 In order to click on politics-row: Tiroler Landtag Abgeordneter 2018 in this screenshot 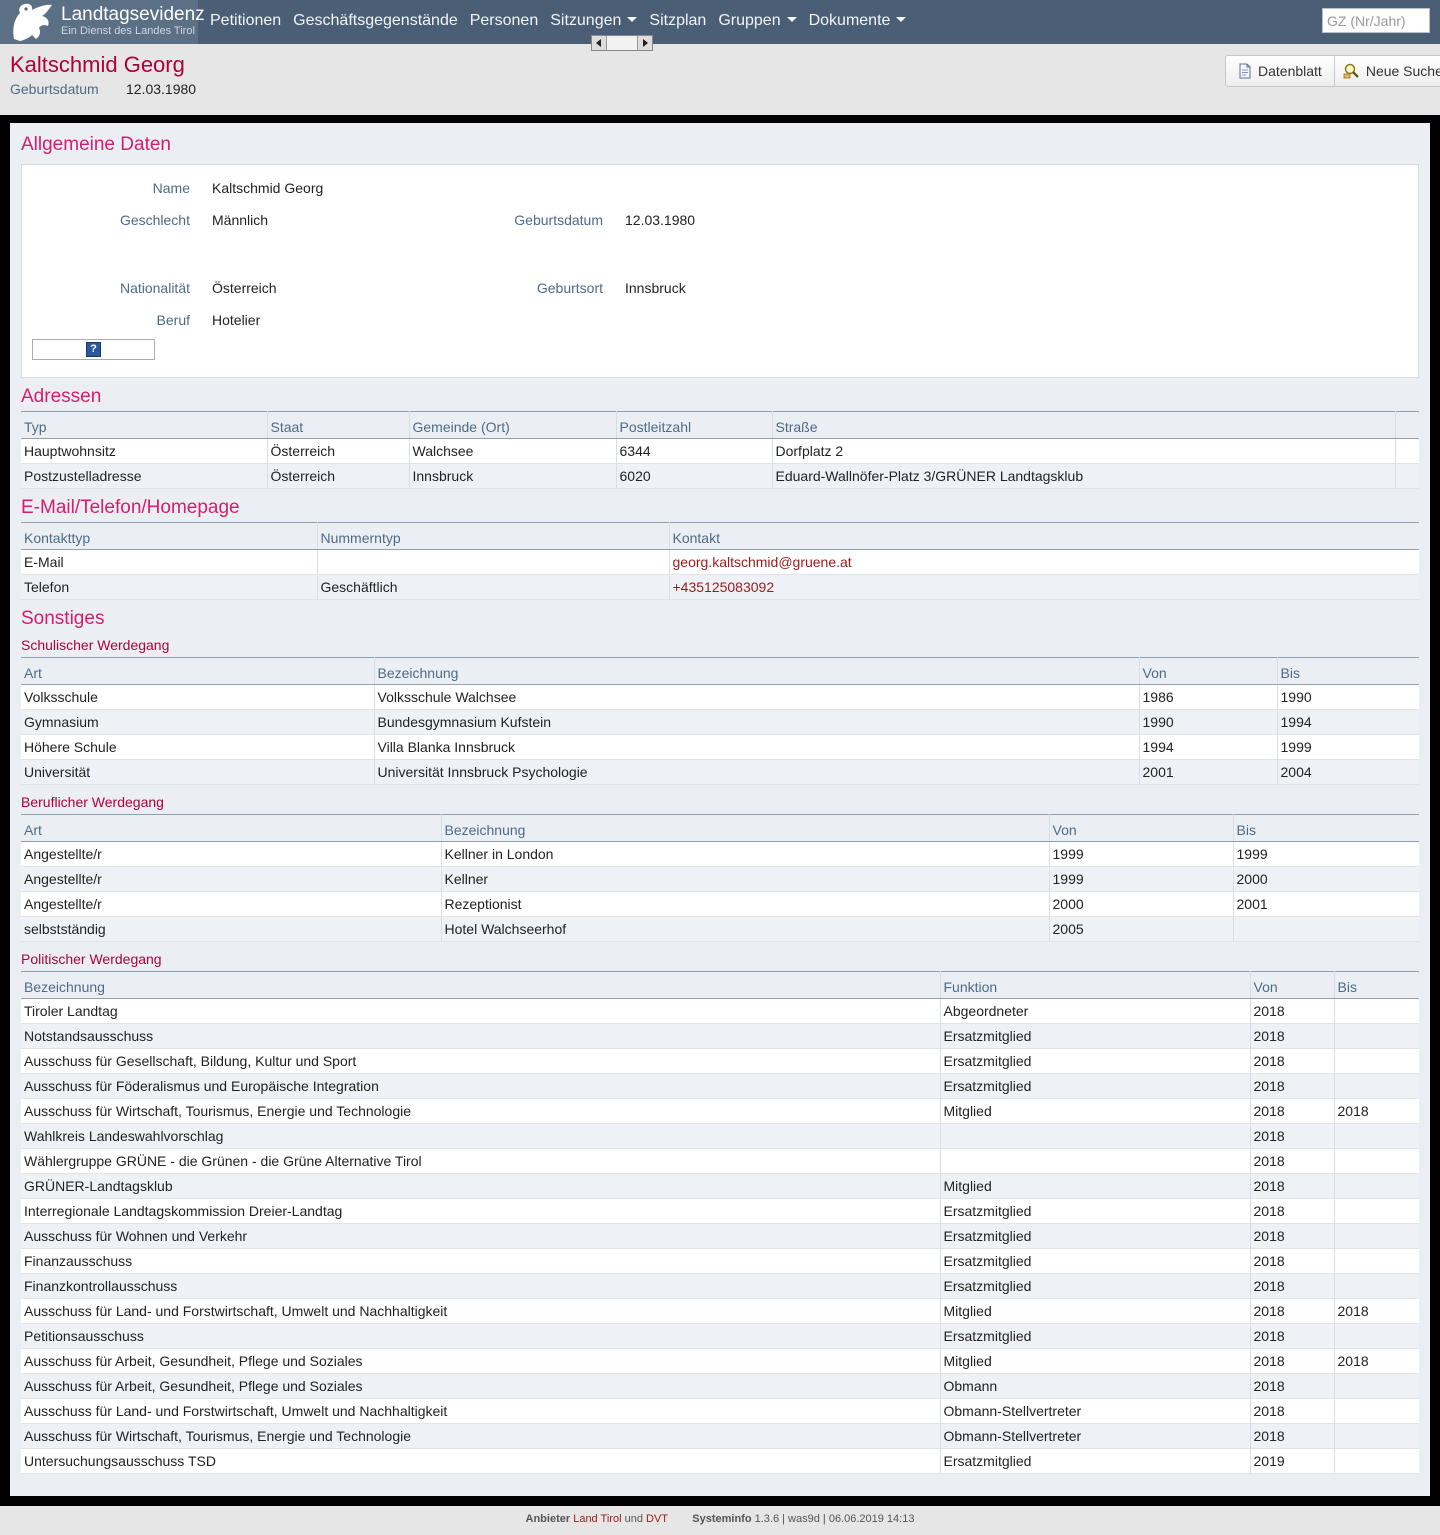, I will do `click(720, 1011)`.